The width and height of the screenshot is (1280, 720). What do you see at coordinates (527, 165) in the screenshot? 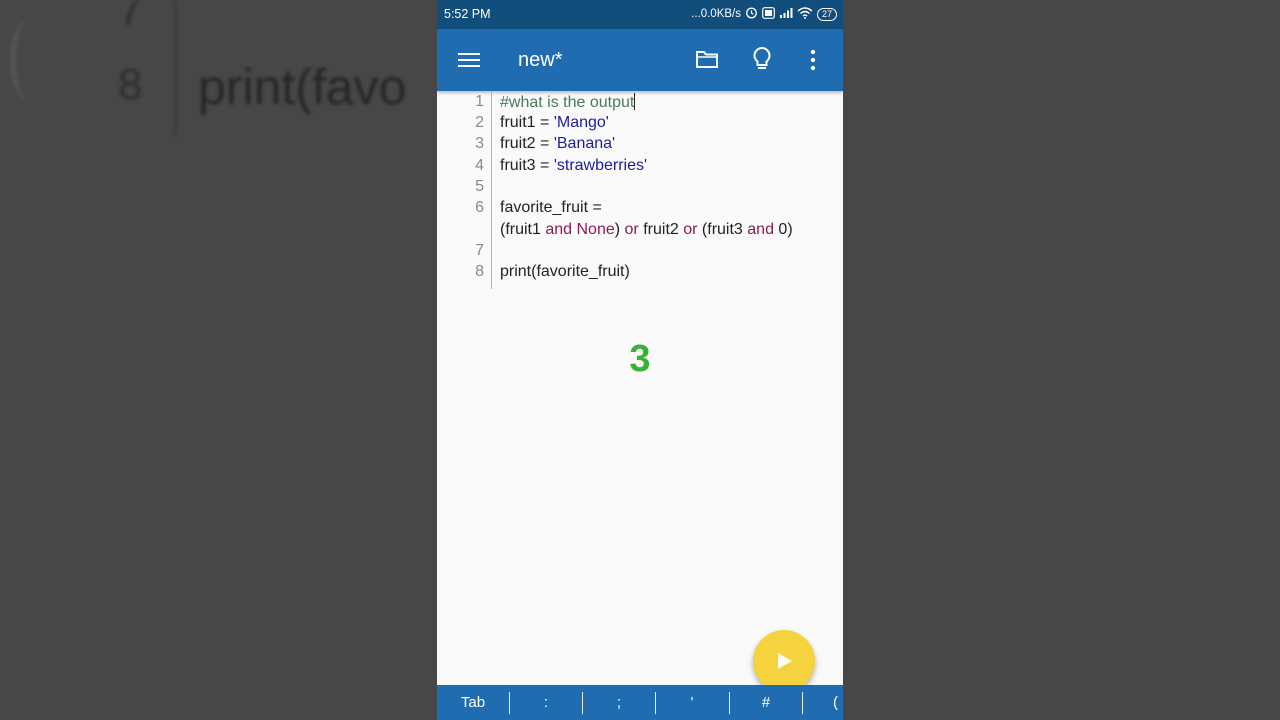
I see `code-text: fruit3 =` at bounding box center [527, 165].